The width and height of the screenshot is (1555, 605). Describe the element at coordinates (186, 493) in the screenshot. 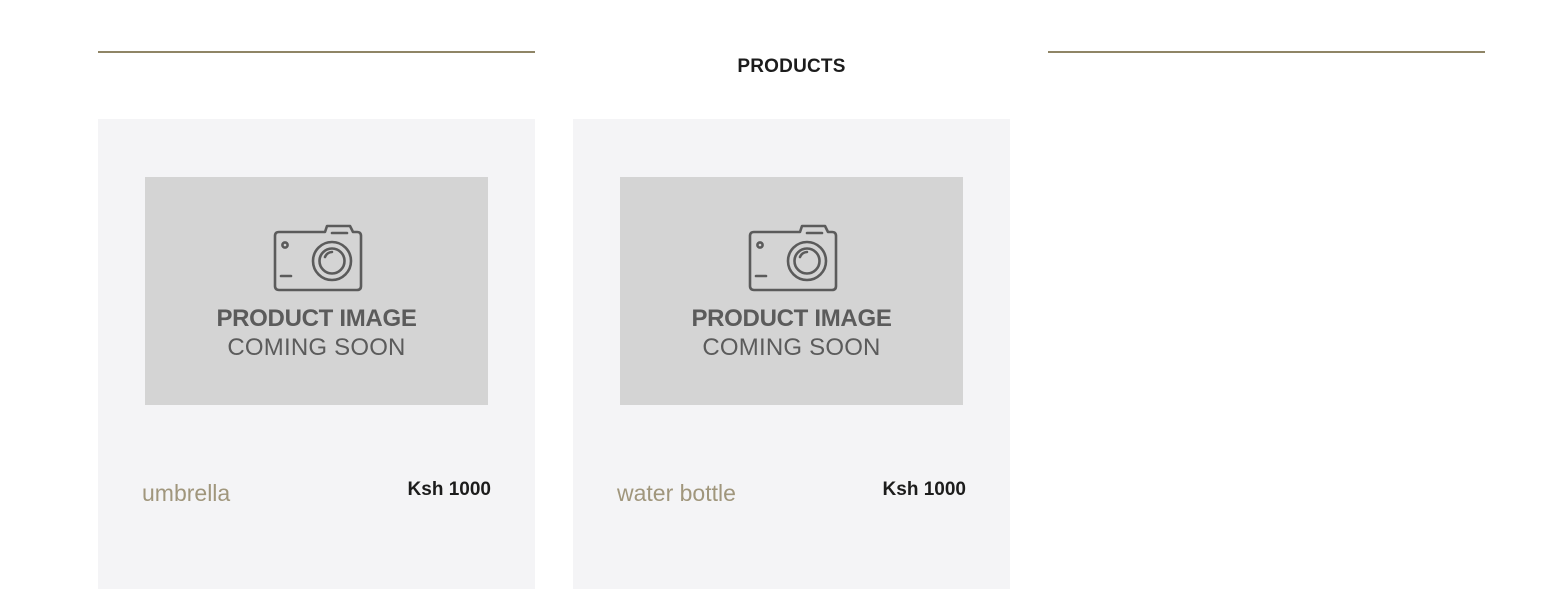

I see `product-name-link: umbrella` at that location.